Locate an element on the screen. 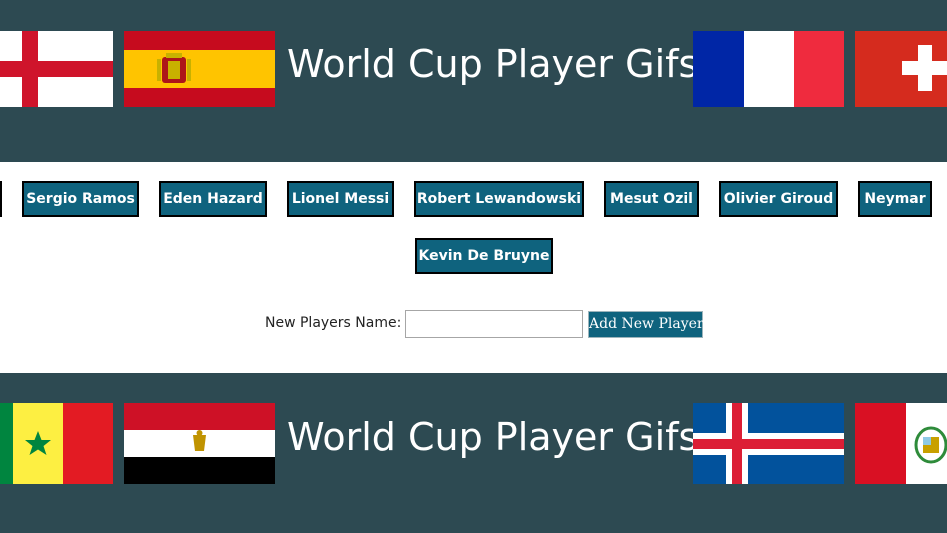  player-button-lionel-messi: Lionel Messi is located at coordinates (340, 199).